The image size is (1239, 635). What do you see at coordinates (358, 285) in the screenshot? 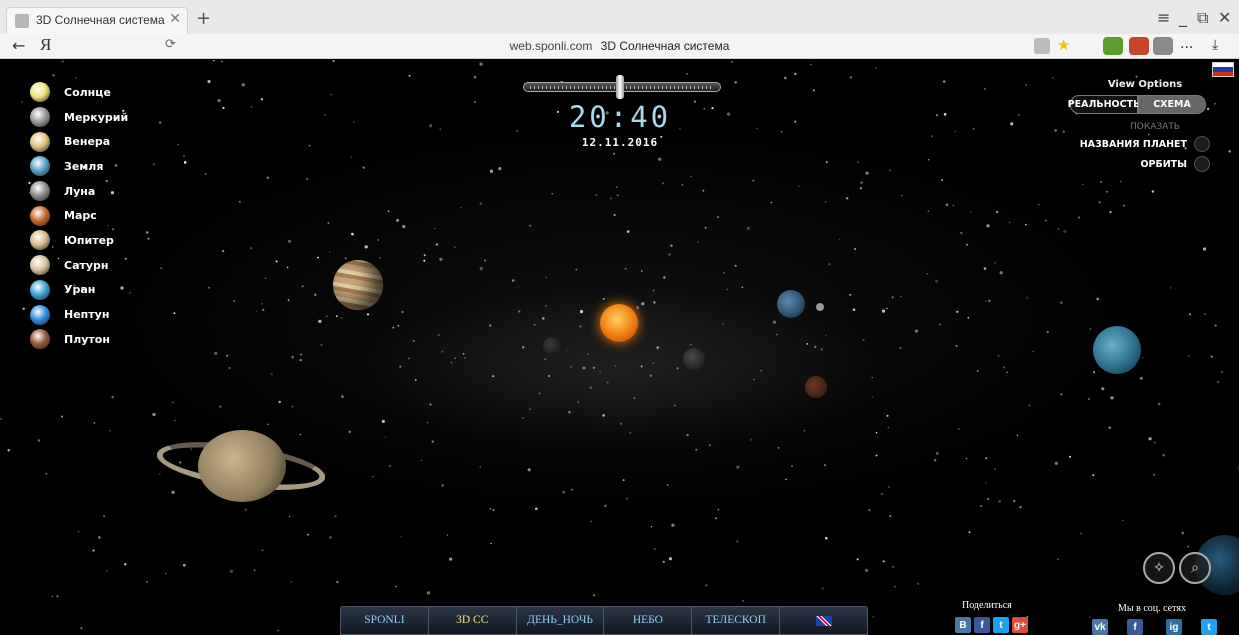
I see `jupiter-3d` at bounding box center [358, 285].